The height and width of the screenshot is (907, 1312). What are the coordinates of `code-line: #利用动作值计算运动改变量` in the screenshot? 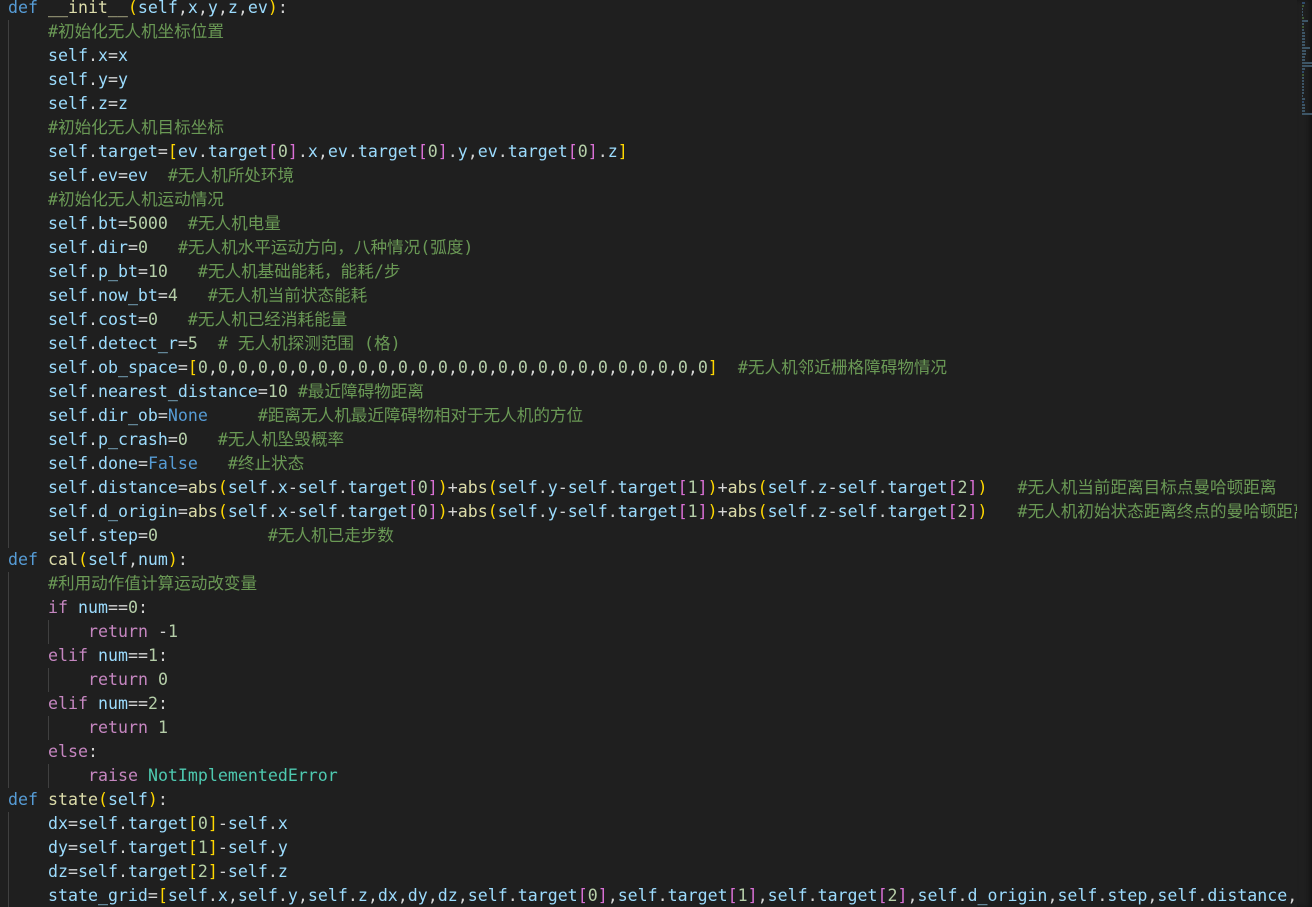 It's located at (652, 584).